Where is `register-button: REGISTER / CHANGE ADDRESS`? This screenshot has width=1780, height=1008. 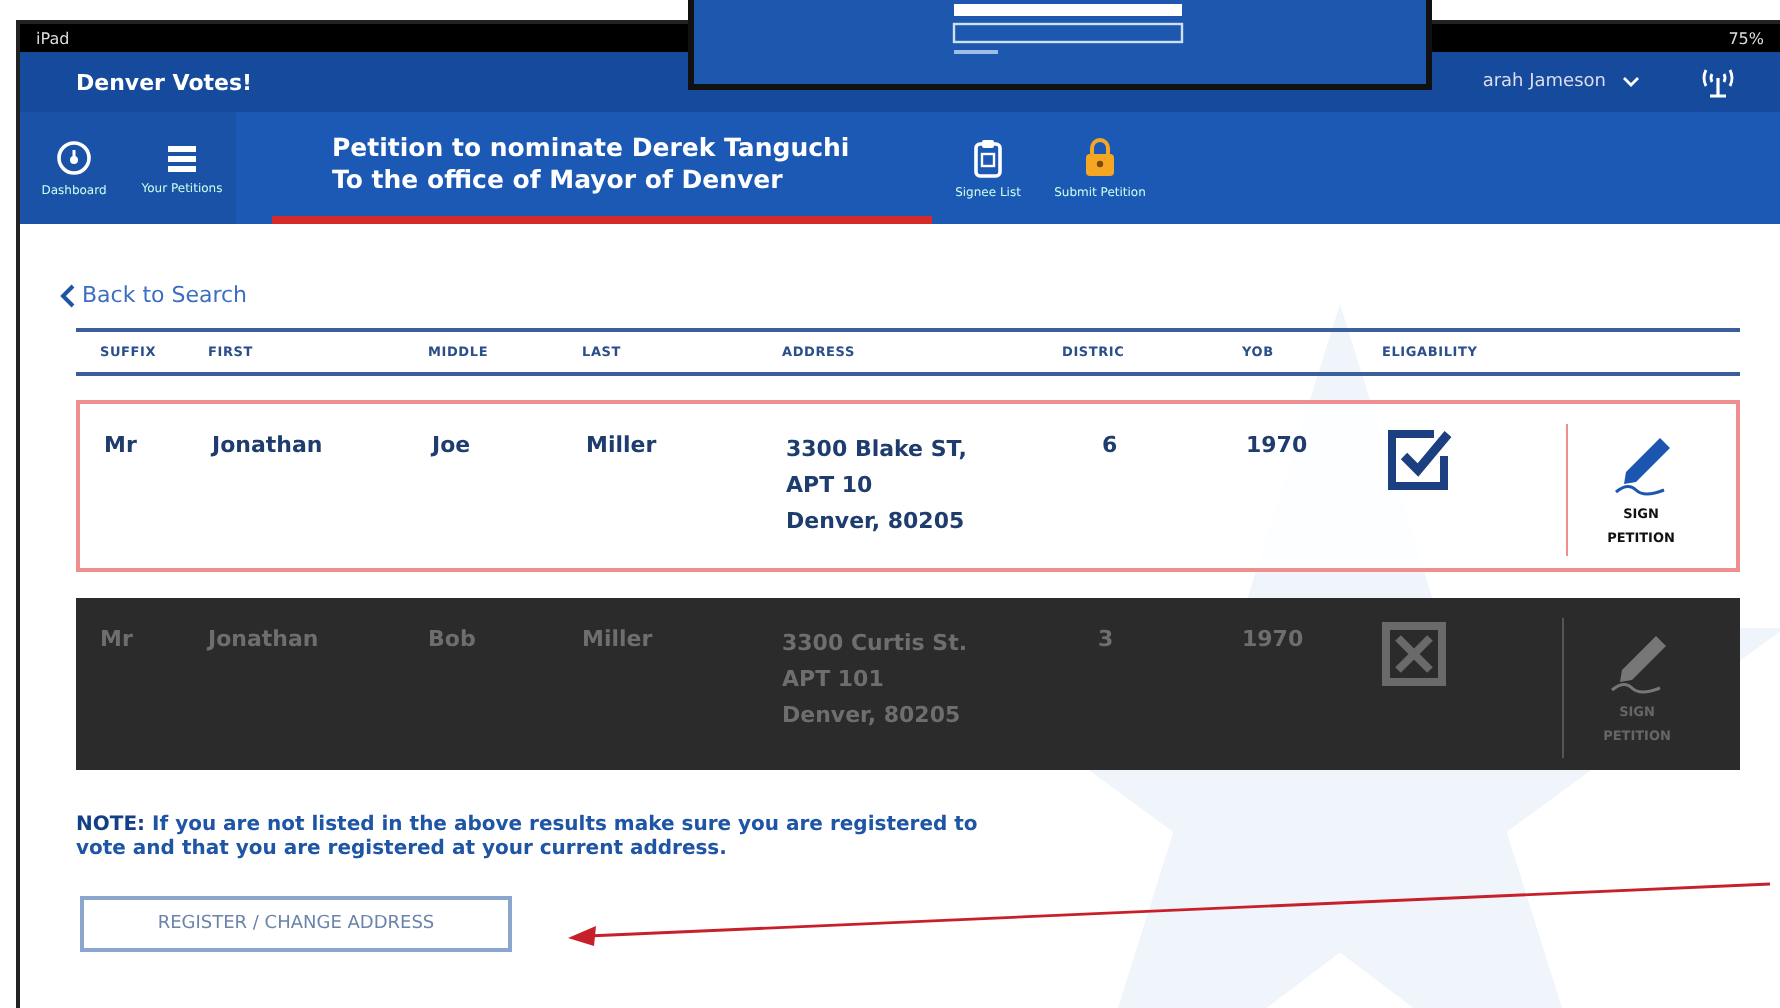
register-button: REGISTER / CHANGE ADDRESS is located at coordinates (296, 924).